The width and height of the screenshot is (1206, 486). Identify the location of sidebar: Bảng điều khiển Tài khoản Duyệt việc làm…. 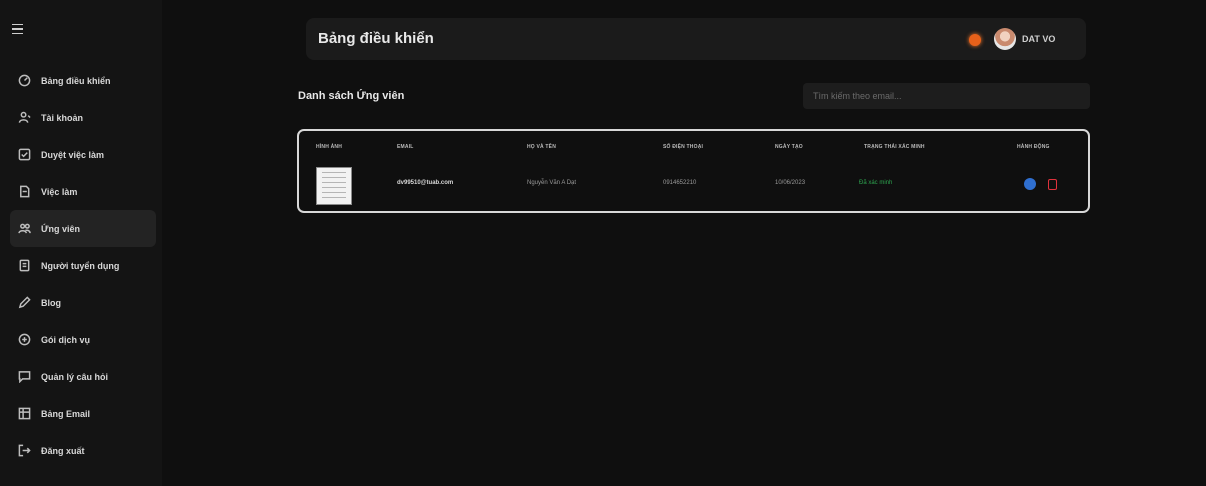
(81, 243).